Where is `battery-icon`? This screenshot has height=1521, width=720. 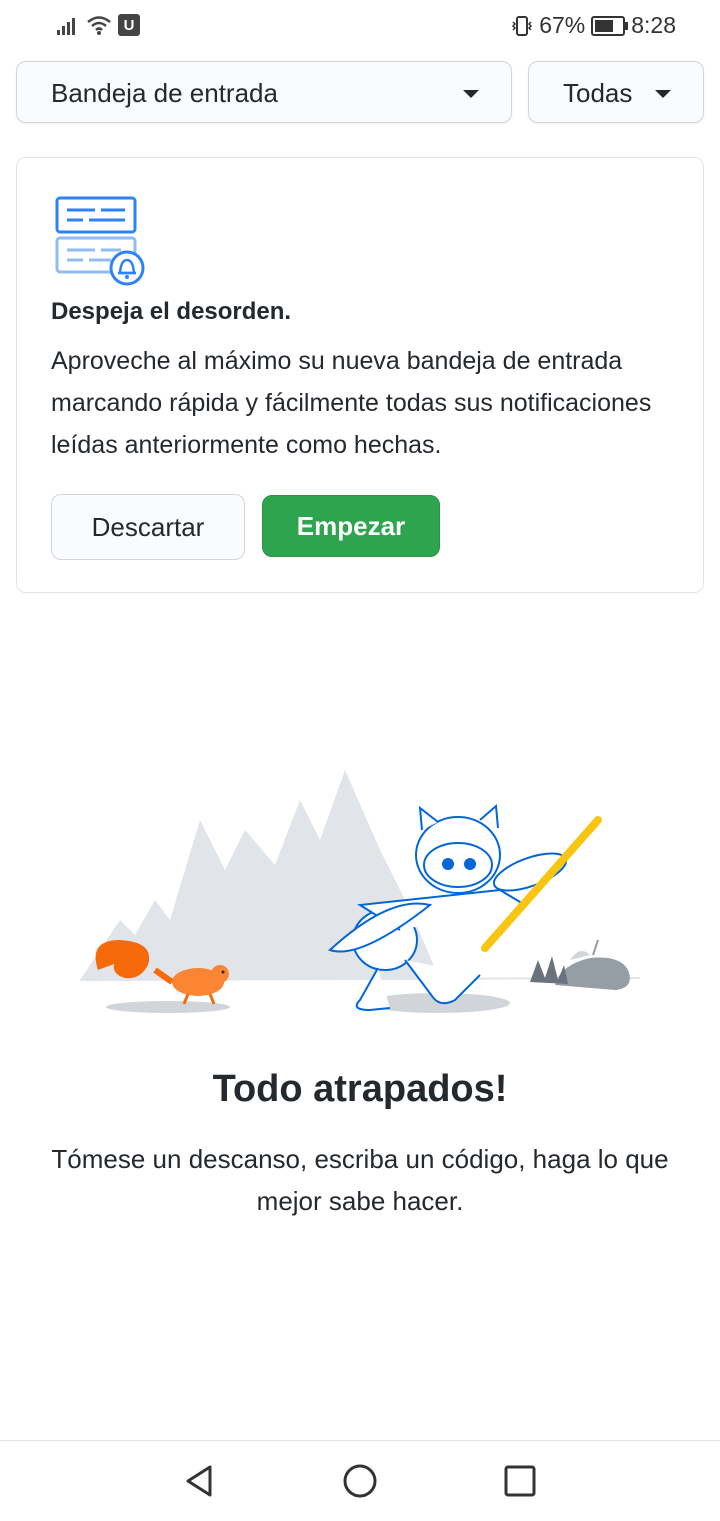 battery-icon is located at coordinates (610, 25).